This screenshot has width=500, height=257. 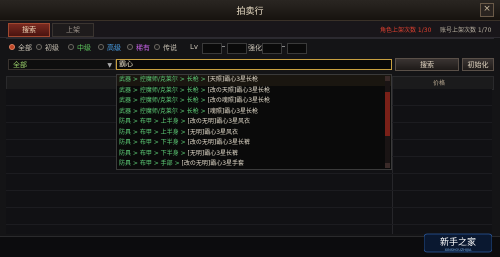 I want to click on svg-text: 新手之家, so click(x=458, y=242).